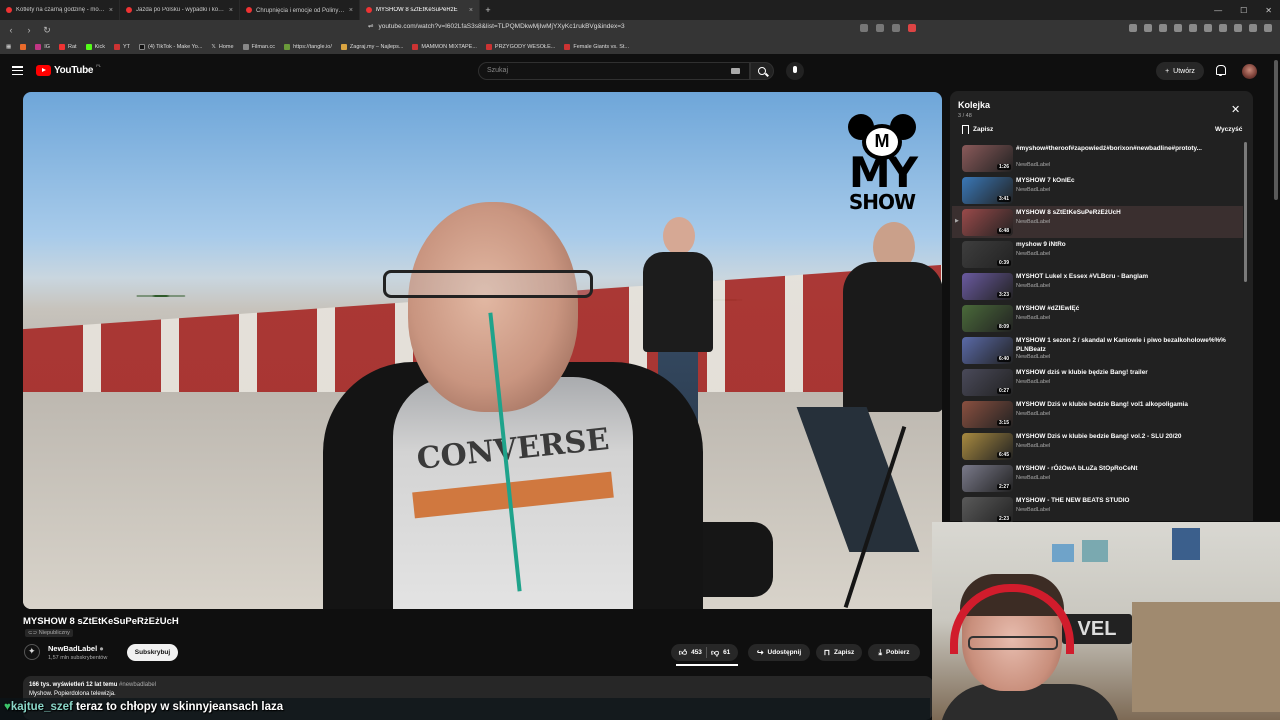 The image size is (1280, 720). What do you see at coordinates (987, 510) in the screenshot?
I see `playlist-thumbnail: 2:23` at bounding box center [987, 510].